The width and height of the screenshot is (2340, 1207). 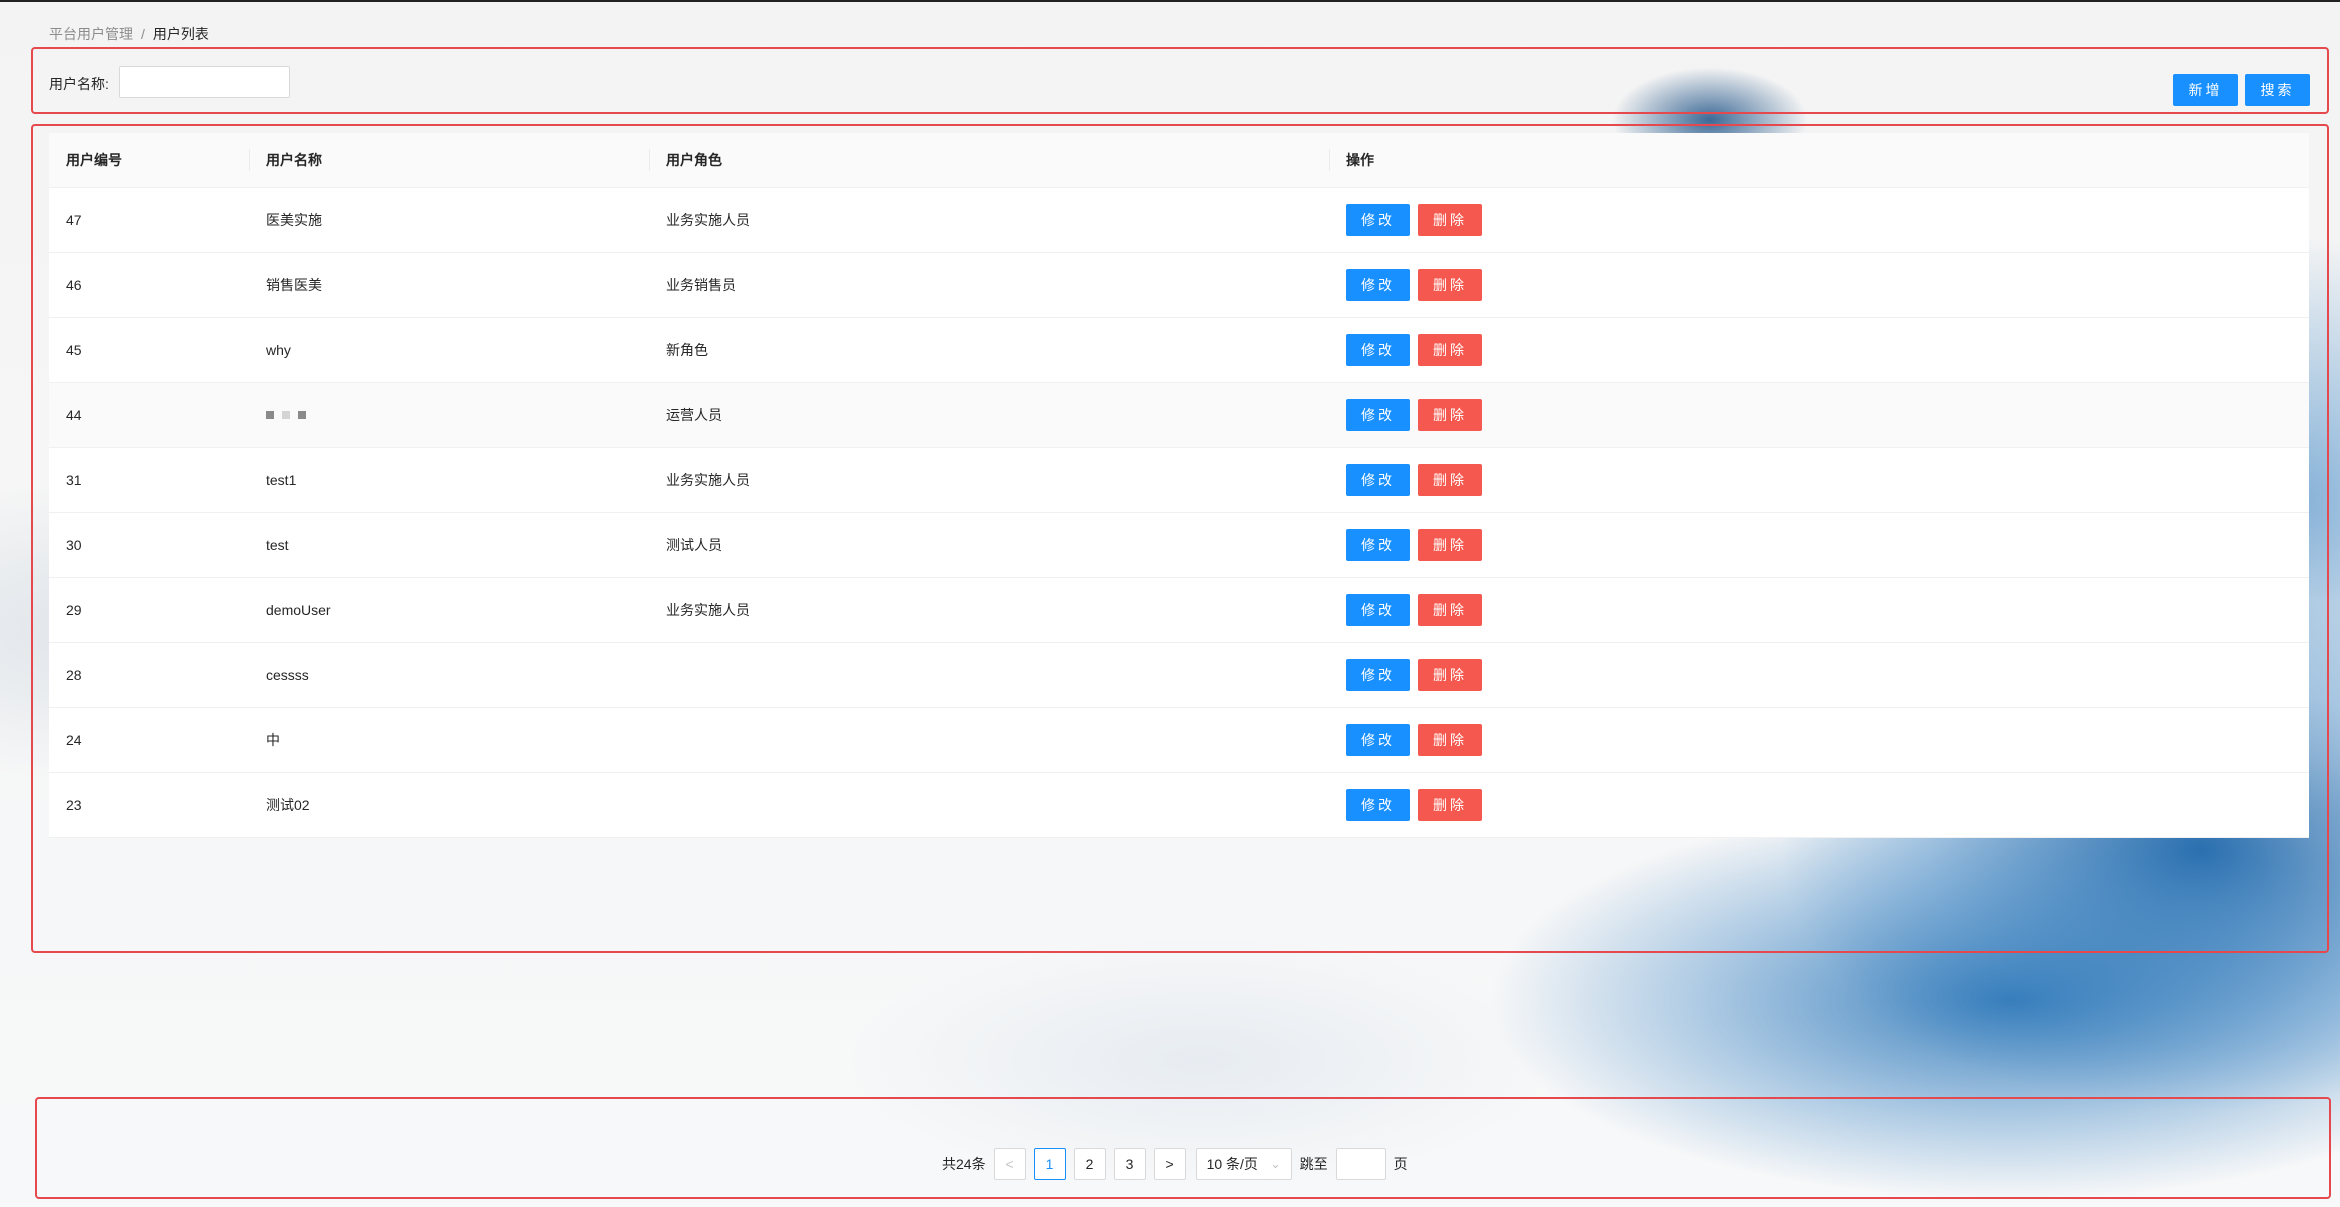 I want to click on cell-user-id: 31, so click(x=74, y=480).